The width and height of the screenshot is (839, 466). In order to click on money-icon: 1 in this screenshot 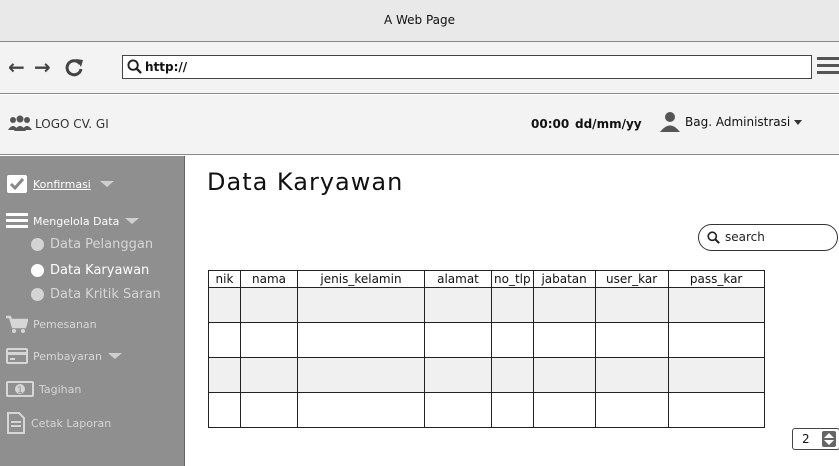, I will do `click(20, 389)`.